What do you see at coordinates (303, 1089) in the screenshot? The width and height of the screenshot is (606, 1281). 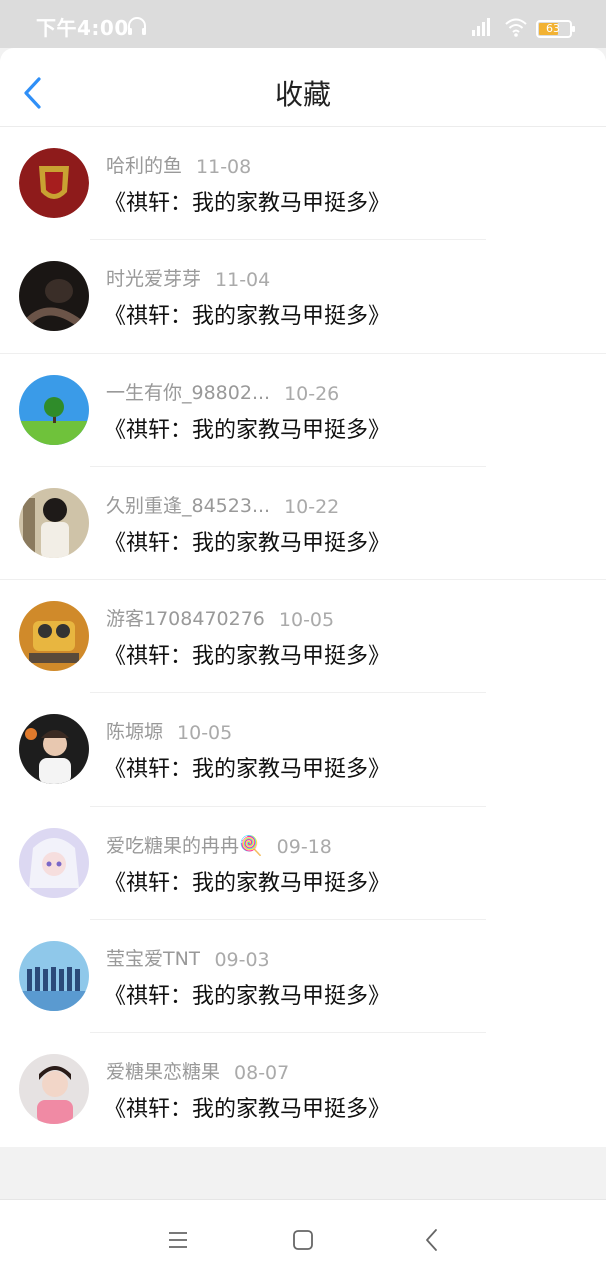 I see `list-item: 爱糖果恋糖果 08-07 《祺轩：我的家教马甲挺多》` at bounding box center [303, 1089].